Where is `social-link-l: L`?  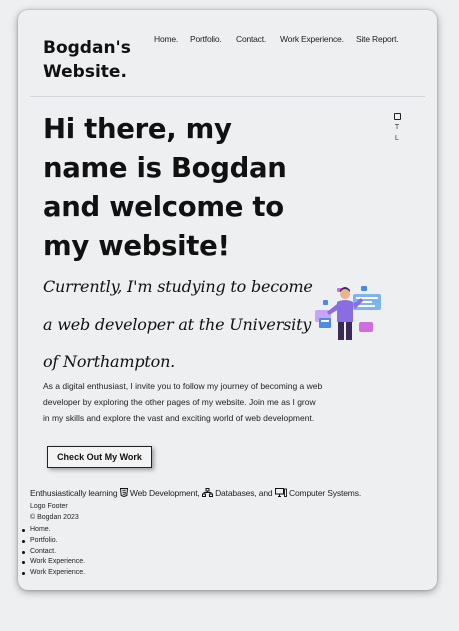
social-link-l: L is located at coordinates (397, 138).